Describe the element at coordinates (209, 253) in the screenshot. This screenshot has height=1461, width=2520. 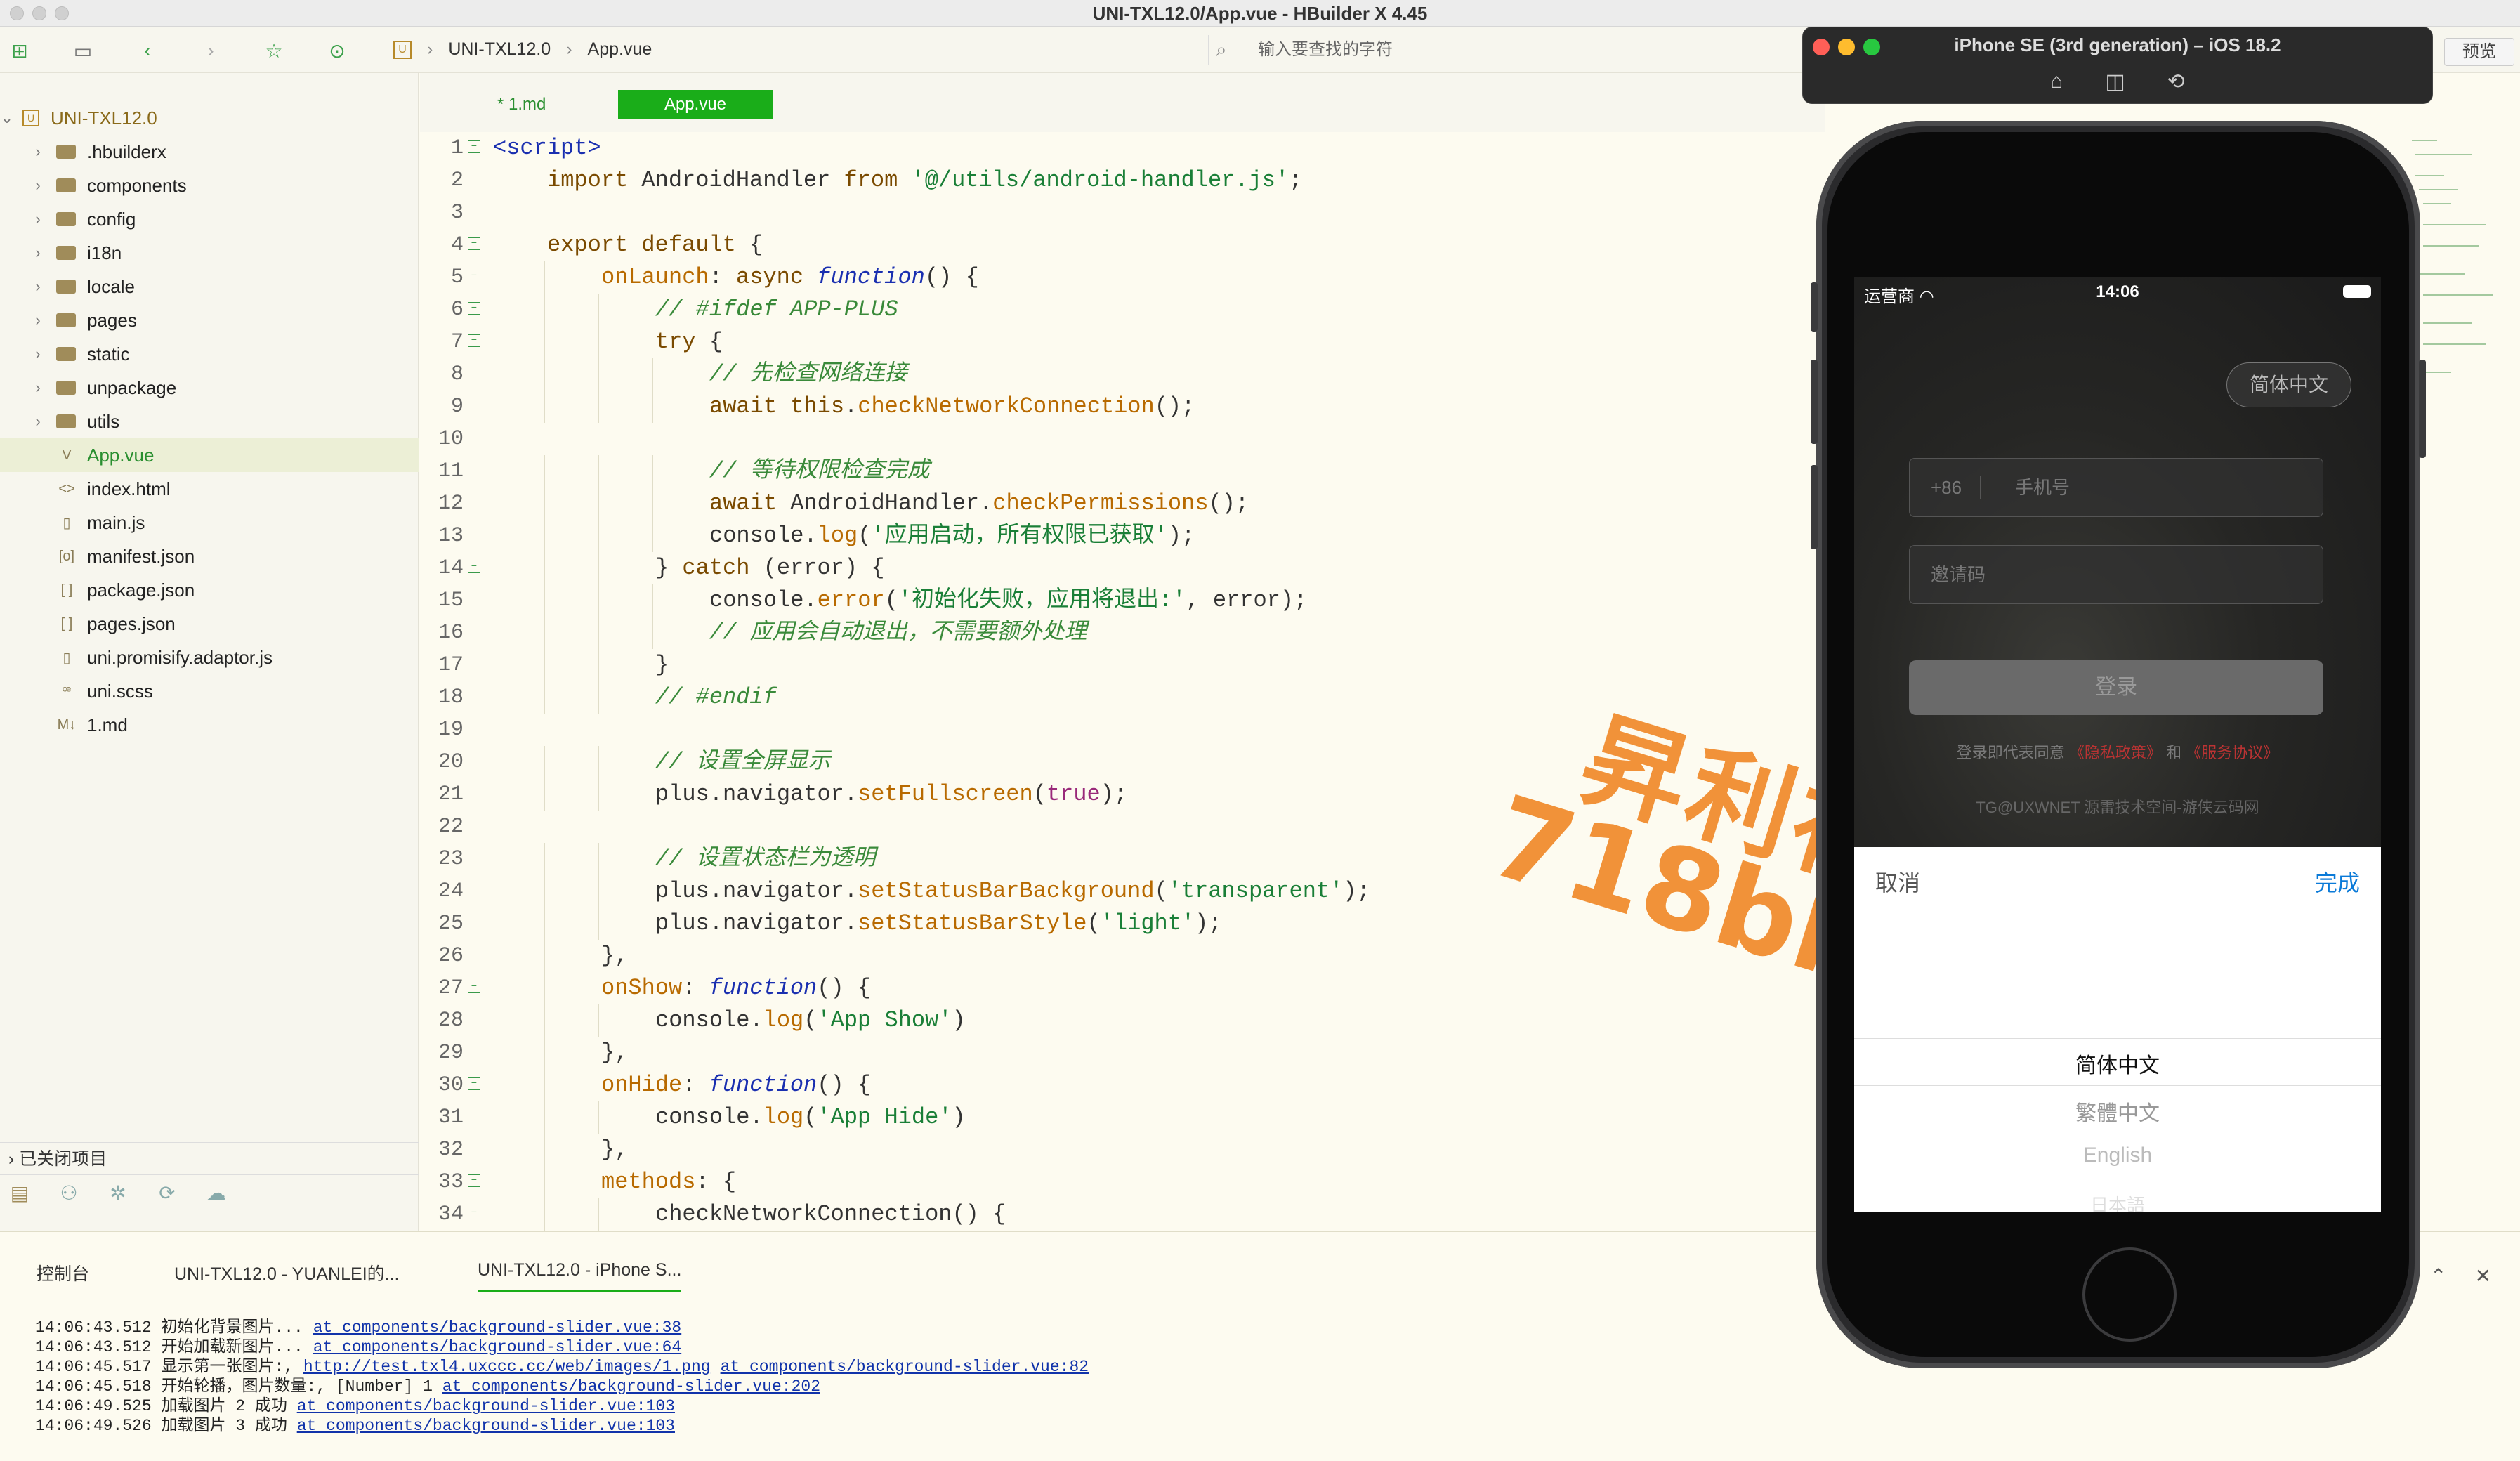
I see `tree-item: › i18n` at that location.